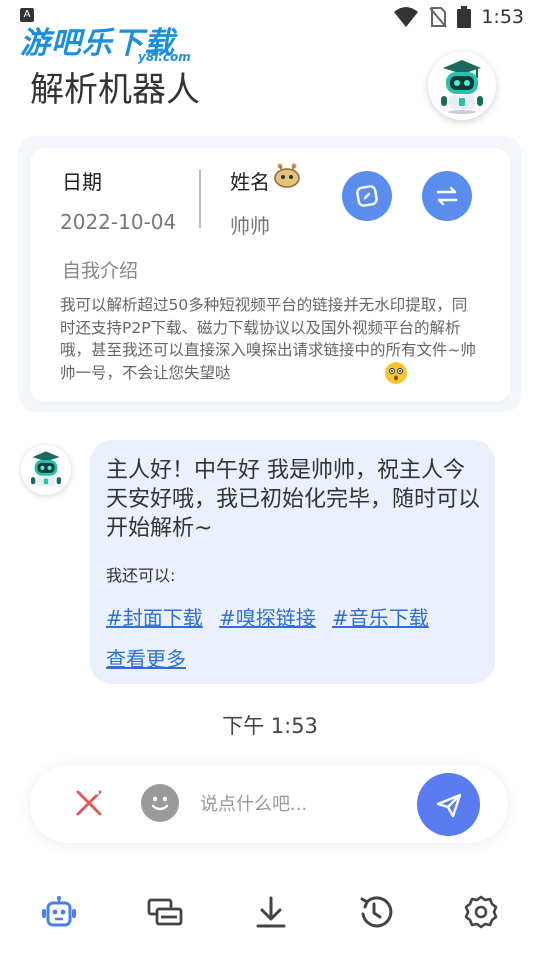  Describe the element at coordinates (105, 42) in the screenshot. I see `watermark-logo: 游吧乐下载 y8l.com` at that location.